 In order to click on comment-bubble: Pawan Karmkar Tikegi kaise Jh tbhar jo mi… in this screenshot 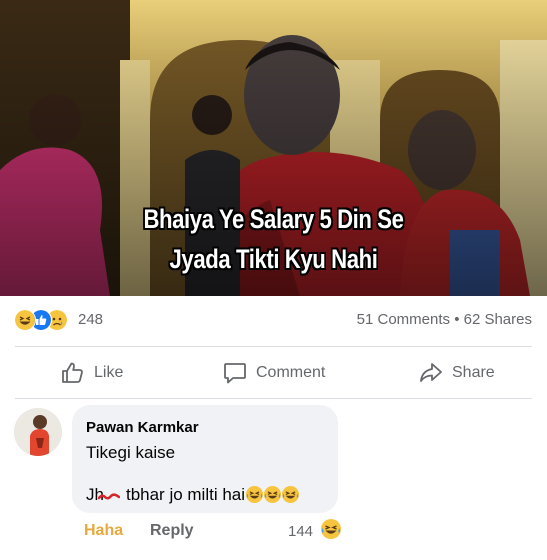, I will do `click(205, 459)`.